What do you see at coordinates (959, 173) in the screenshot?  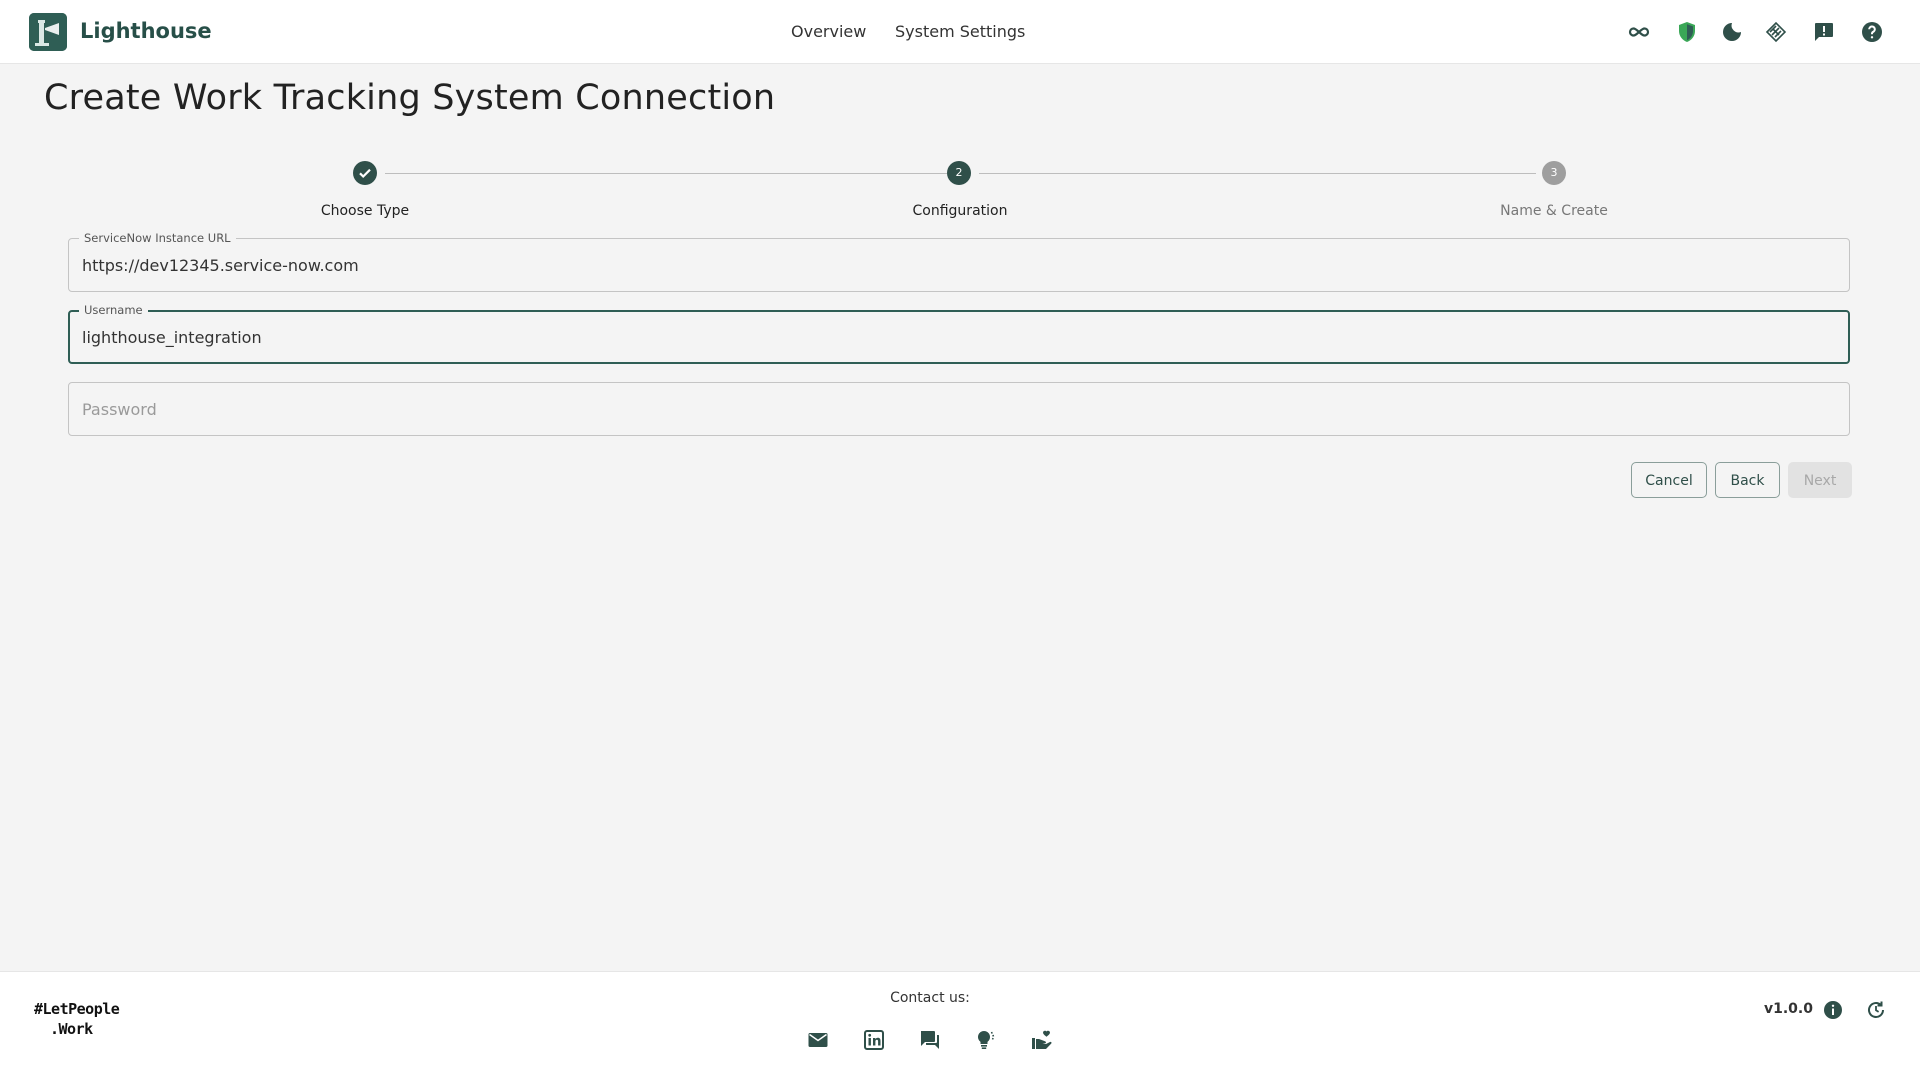 I see `step-number-active: 2` at bounding box center [959, 173].